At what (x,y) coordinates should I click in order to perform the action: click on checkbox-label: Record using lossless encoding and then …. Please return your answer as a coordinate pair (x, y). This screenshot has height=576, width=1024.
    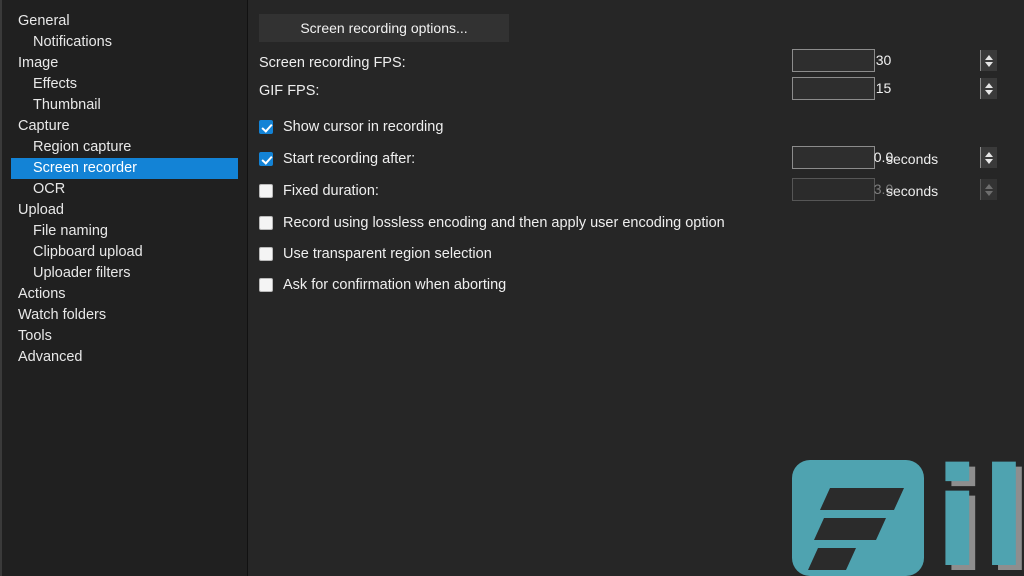
    Looking at the image, I should click on (504, 223).